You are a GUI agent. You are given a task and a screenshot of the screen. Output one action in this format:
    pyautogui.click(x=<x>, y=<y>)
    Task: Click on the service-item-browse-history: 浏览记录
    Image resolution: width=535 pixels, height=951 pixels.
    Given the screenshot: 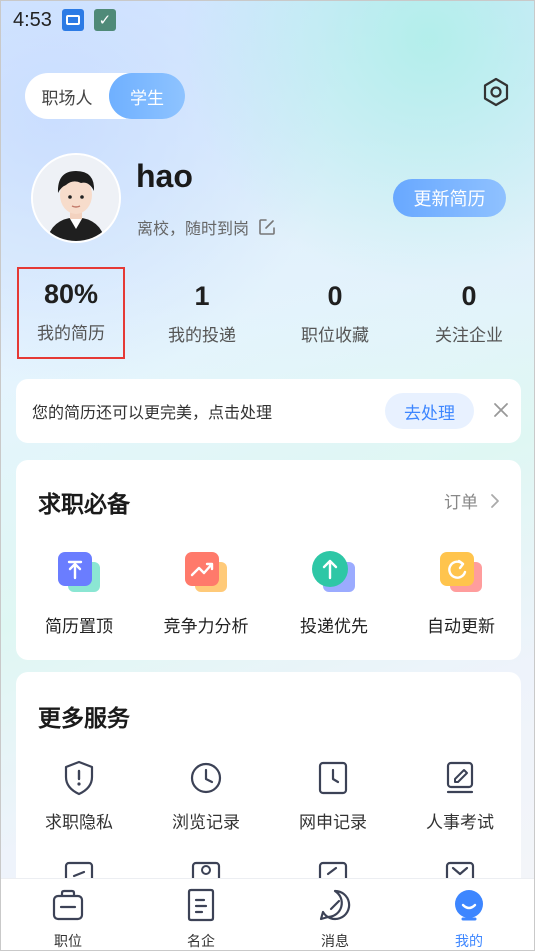 What is the action you would take?
    pyautogui.click(x=206, y=796)
    